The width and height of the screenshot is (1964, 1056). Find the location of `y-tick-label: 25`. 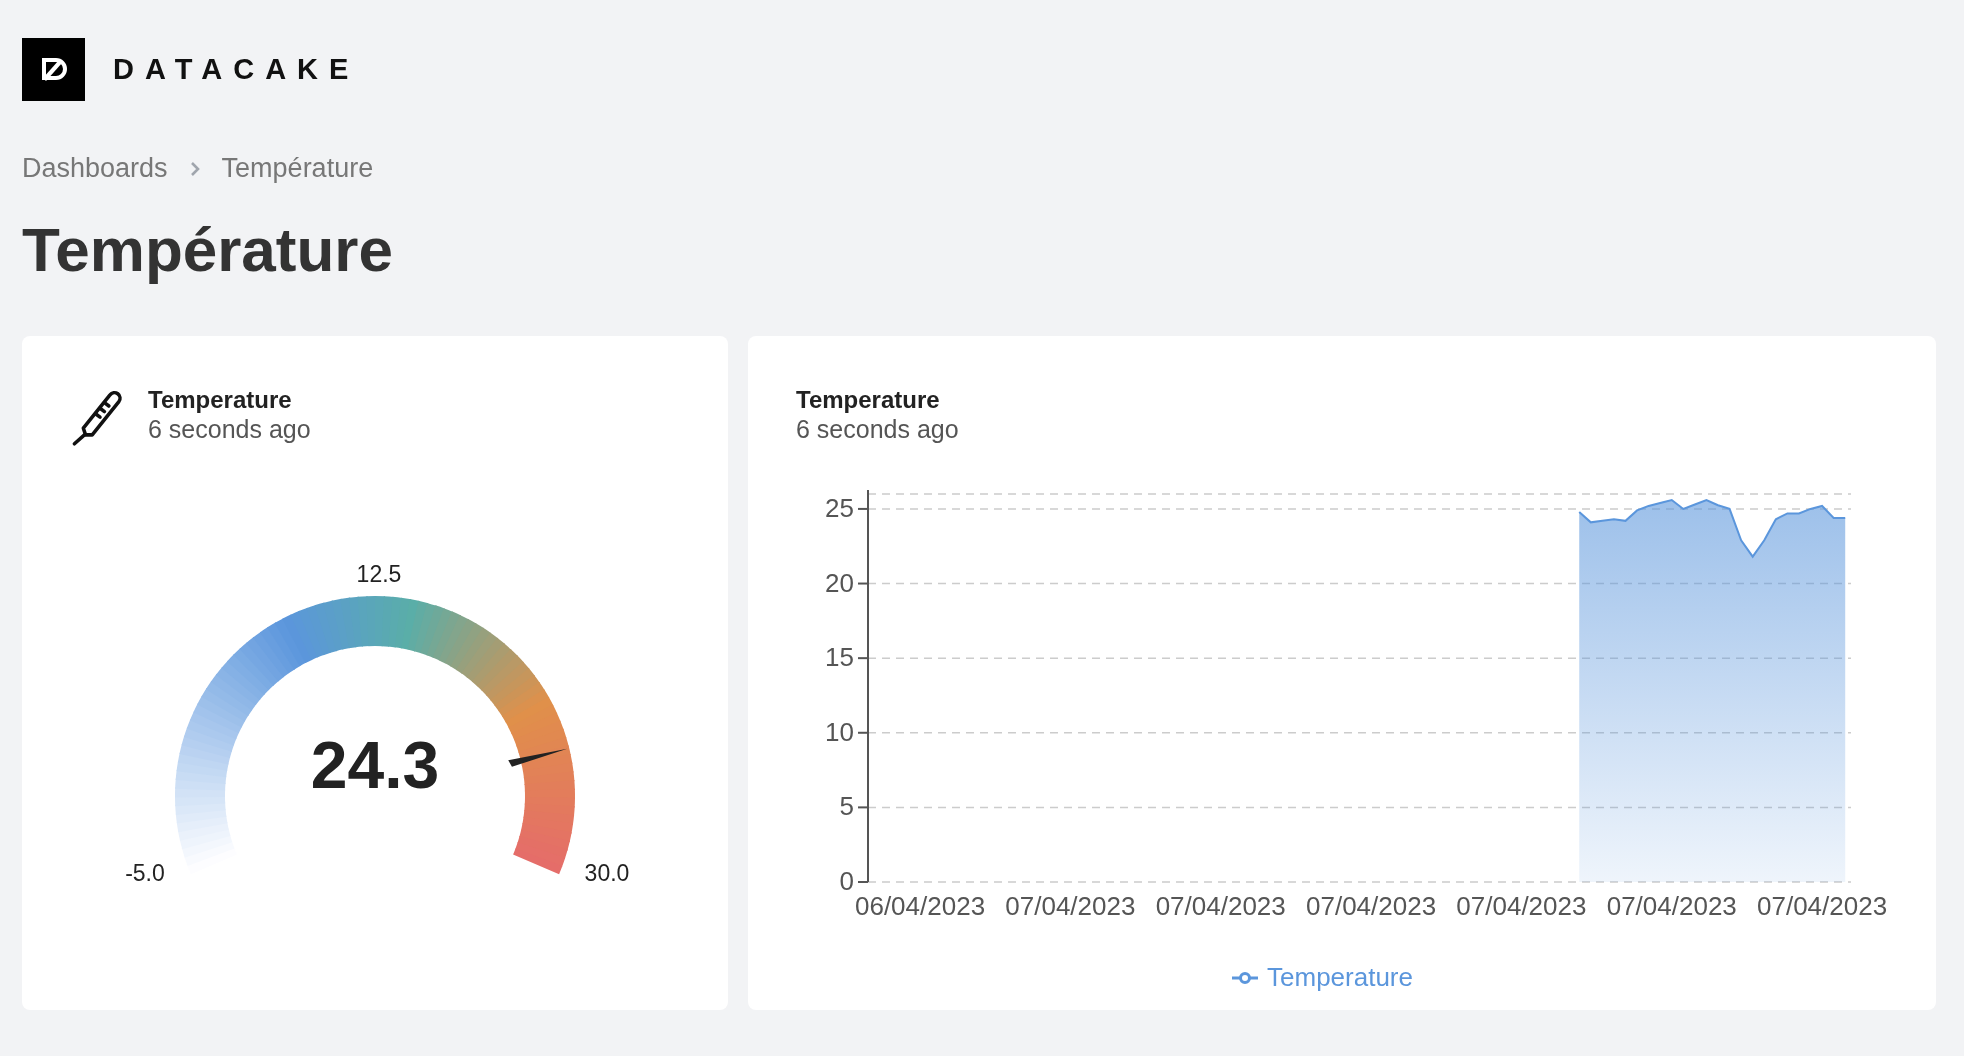

y-tick-label: 25 is located at coordinates (839, 507).